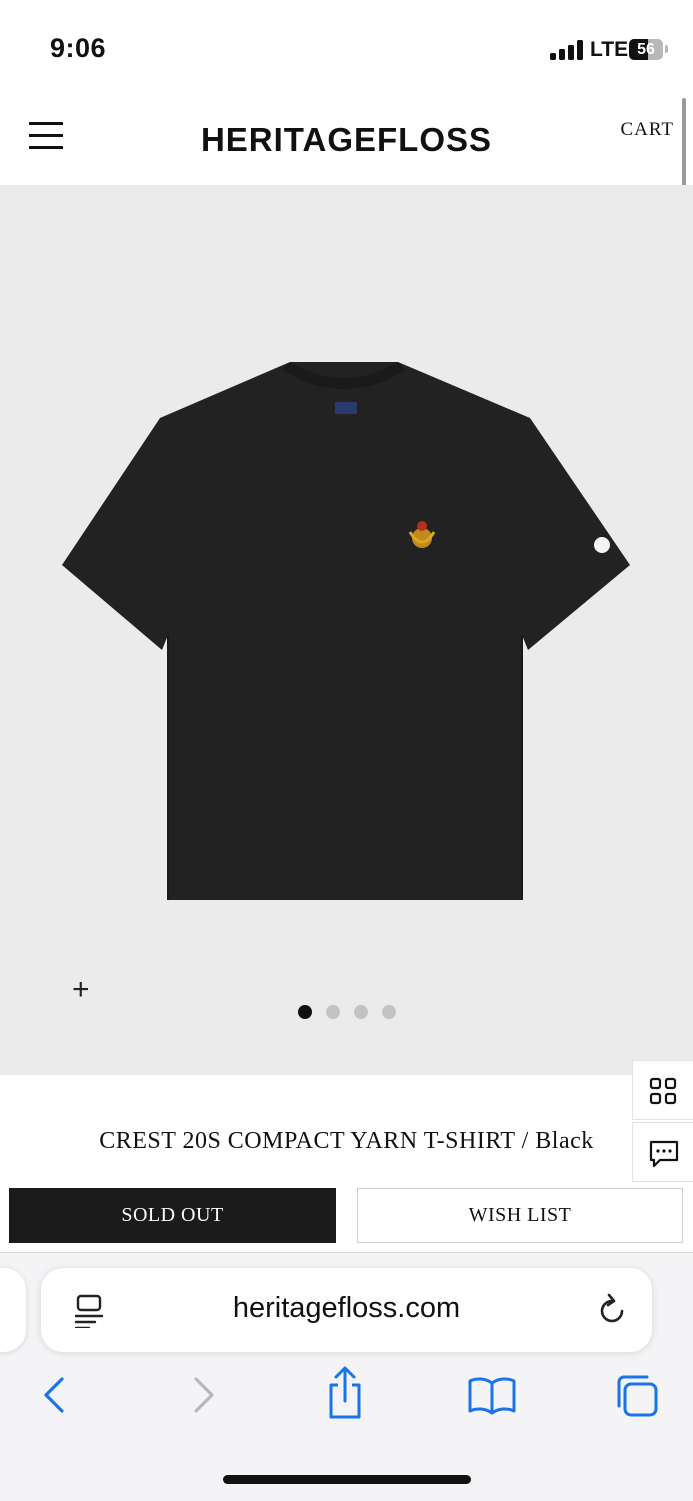 The height and width of the screenshot is (1501, 693). Describe the element at coordinates (345, 1393) in the screenshot. I see `share-icon` at that location.